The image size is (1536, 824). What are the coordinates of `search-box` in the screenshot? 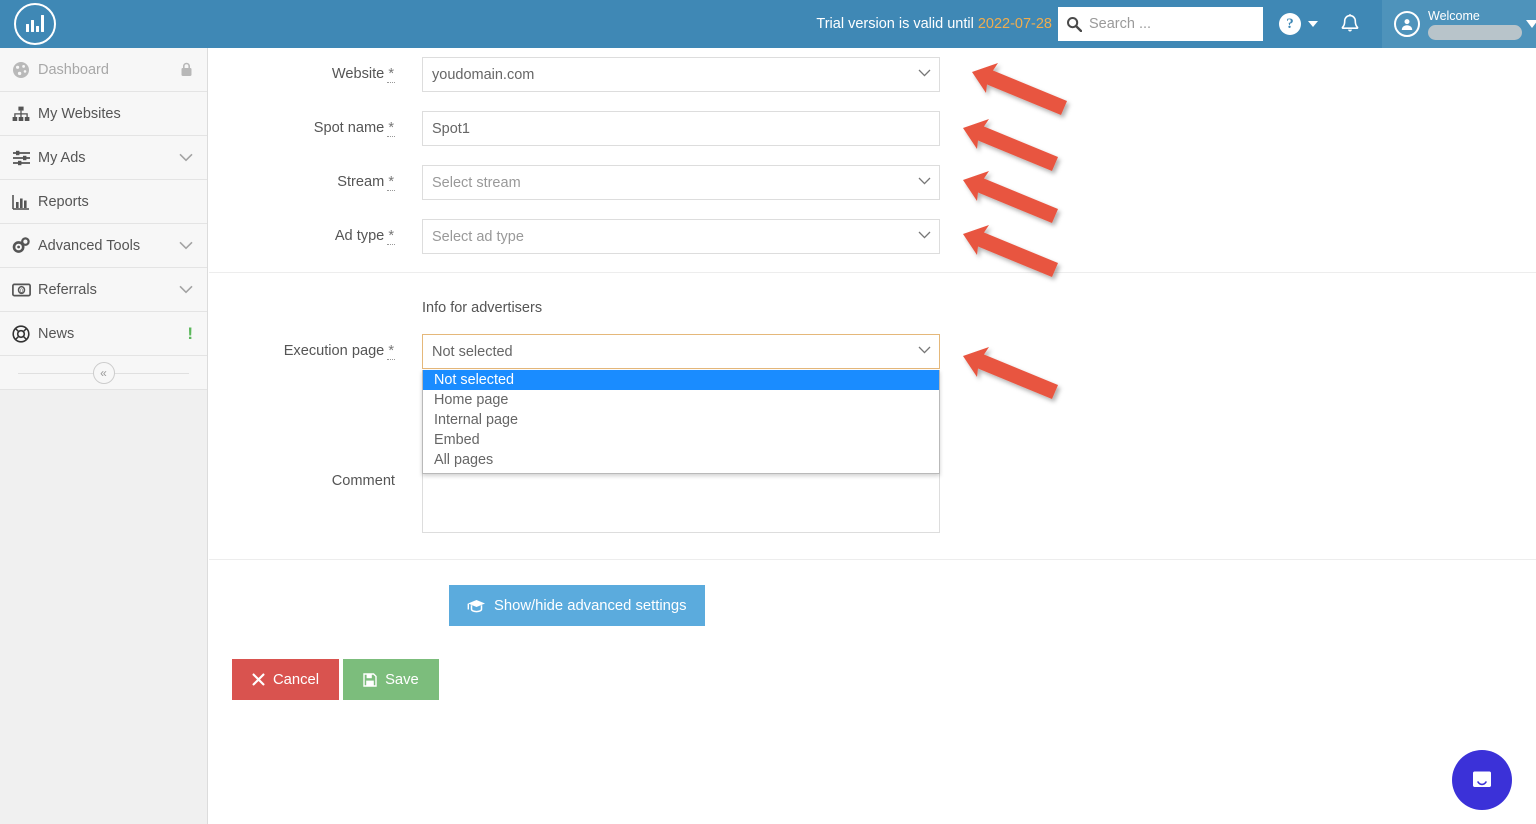 It's located at (1160, 24).